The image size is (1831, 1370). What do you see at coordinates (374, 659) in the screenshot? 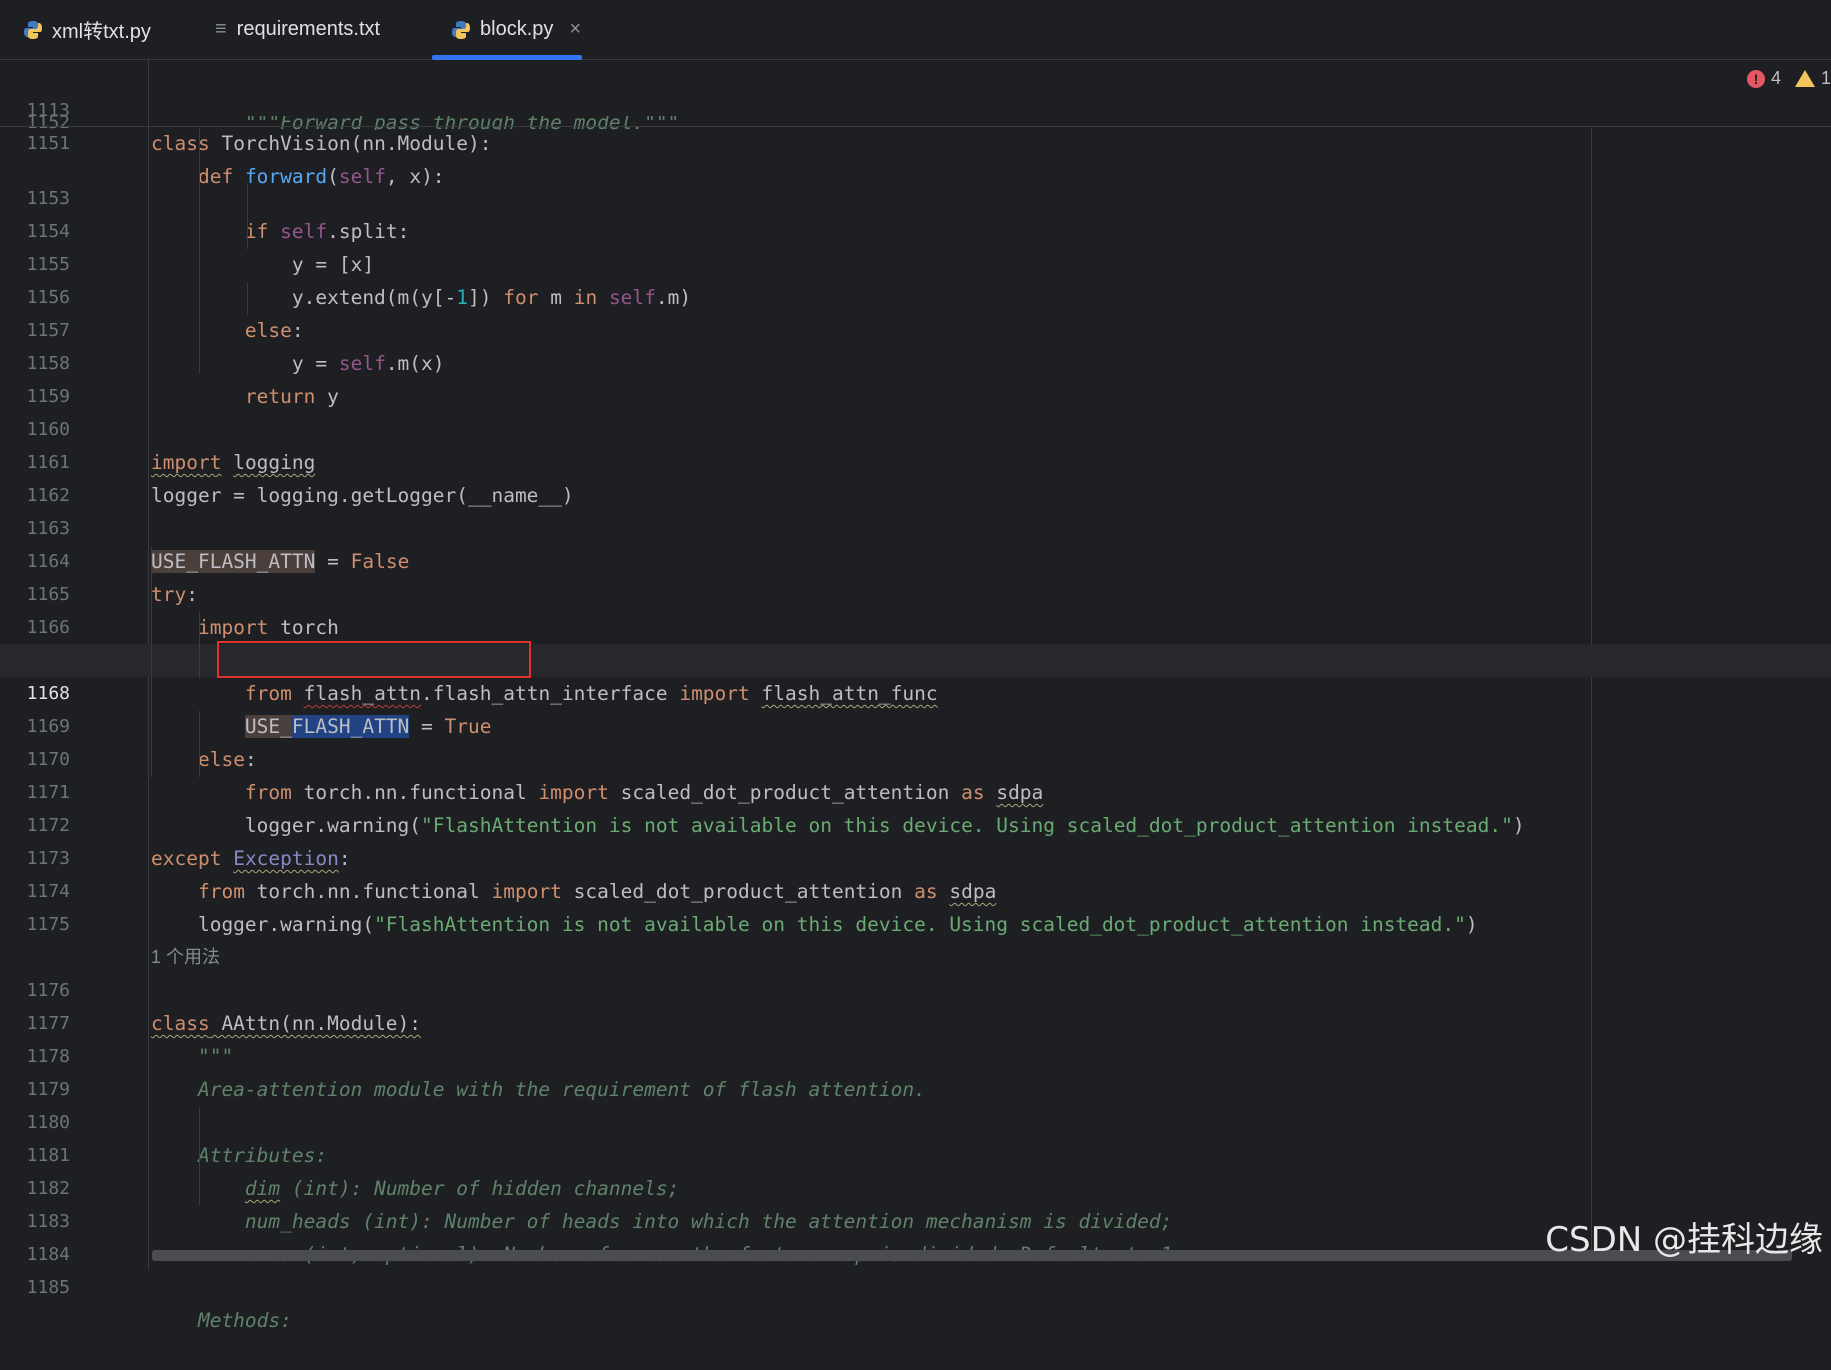
I see `annotation-highlight-box` at bounding box center [374, 659].